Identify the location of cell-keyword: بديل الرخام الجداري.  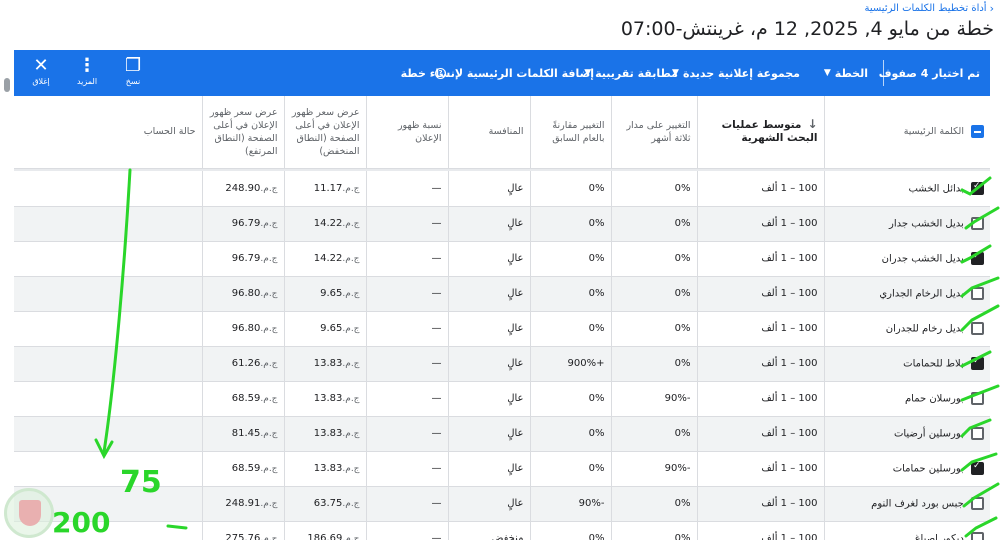
(907, 294).